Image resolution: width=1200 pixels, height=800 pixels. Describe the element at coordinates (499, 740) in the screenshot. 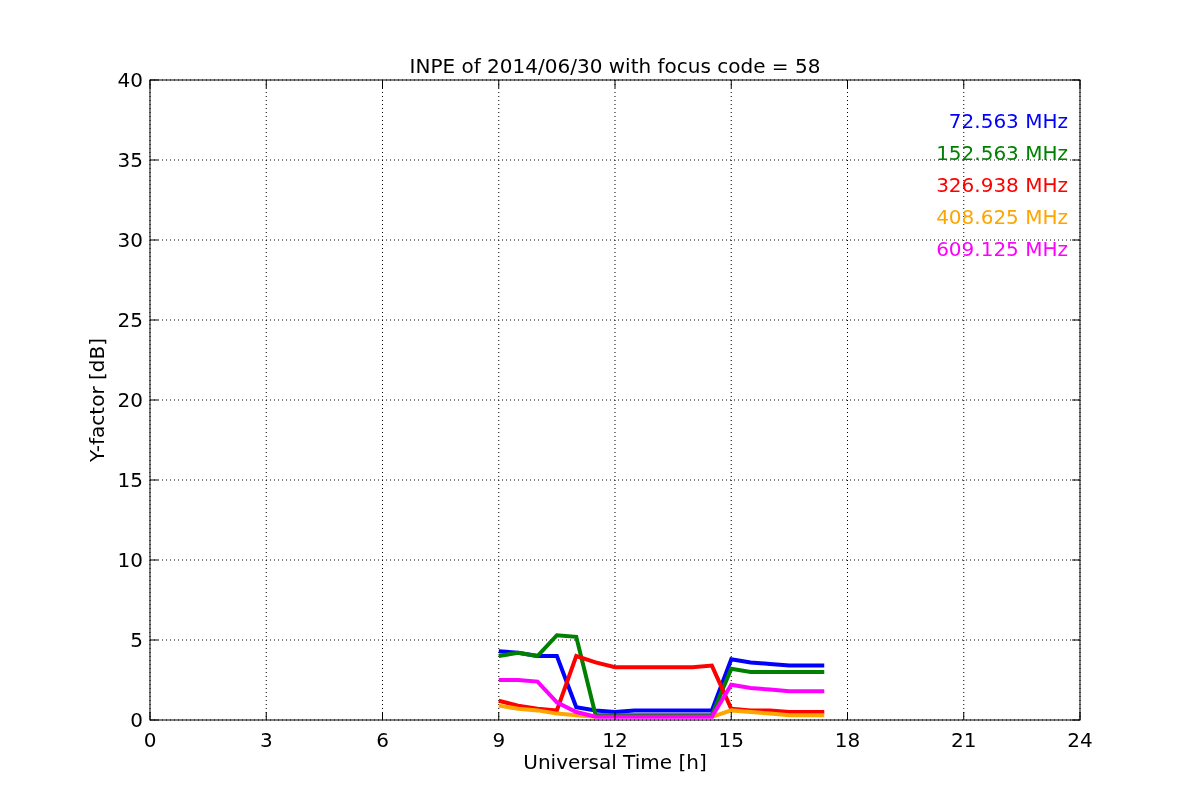

I see `x-tick-label: 9` at that location.